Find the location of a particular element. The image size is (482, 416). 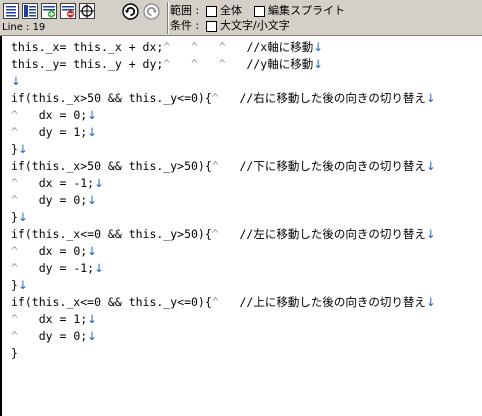

code-line: this._y= this._y + dy;^ ^ ^ //y軸に移動↓ is located at coordinates (167, 64).